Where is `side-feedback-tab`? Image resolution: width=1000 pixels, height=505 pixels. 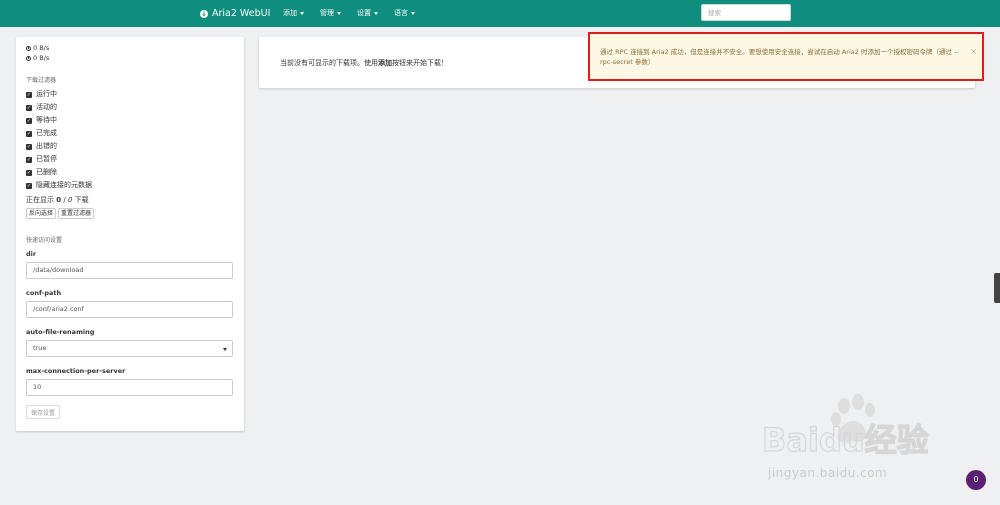
side-feedback-tab is located at coordinates (997, 288).